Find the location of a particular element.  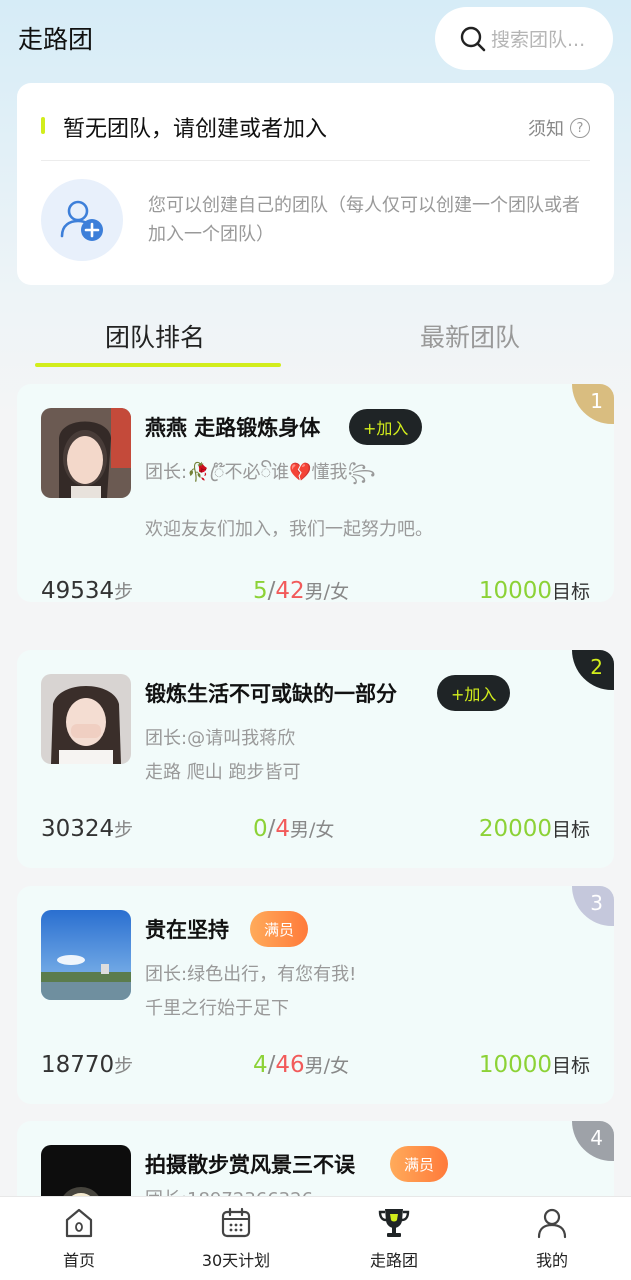

question-circle-icon: ? is located at coordinates (580, 128).